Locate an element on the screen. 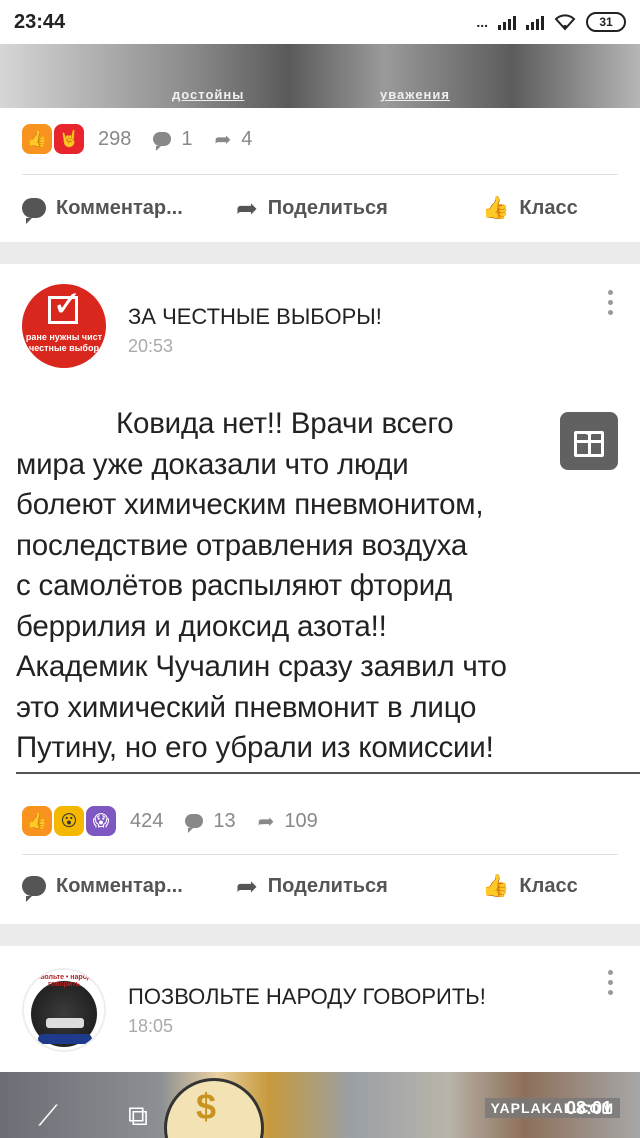  rock-emoji-icon: 🤘 is located at coordinates (69, 139).